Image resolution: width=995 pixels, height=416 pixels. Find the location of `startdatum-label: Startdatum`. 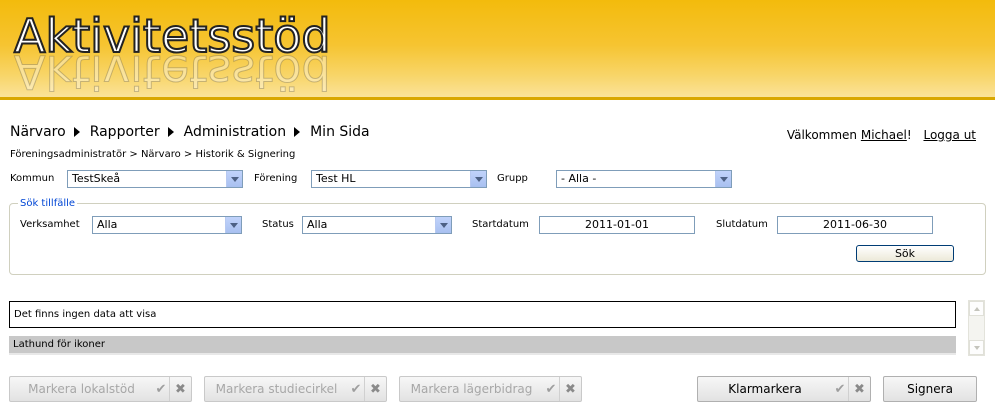

startdatum-label: Startdatum is located at coordinates (500, 224).